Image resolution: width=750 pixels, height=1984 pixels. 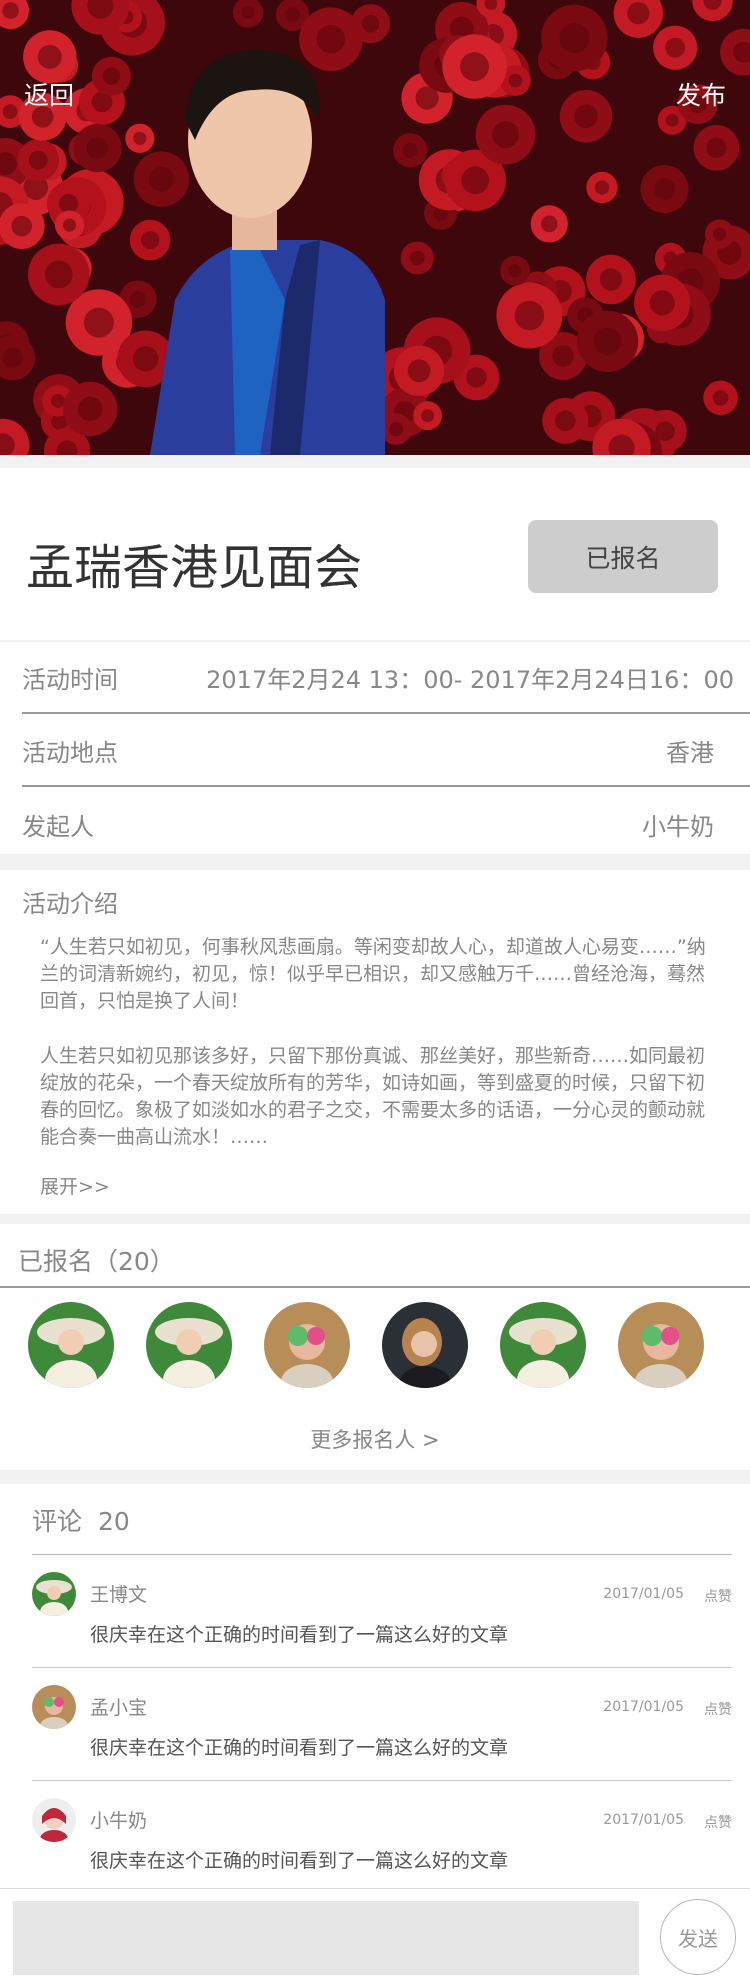 I want to click on comments-count: 20, so click(x=114, y=1521).